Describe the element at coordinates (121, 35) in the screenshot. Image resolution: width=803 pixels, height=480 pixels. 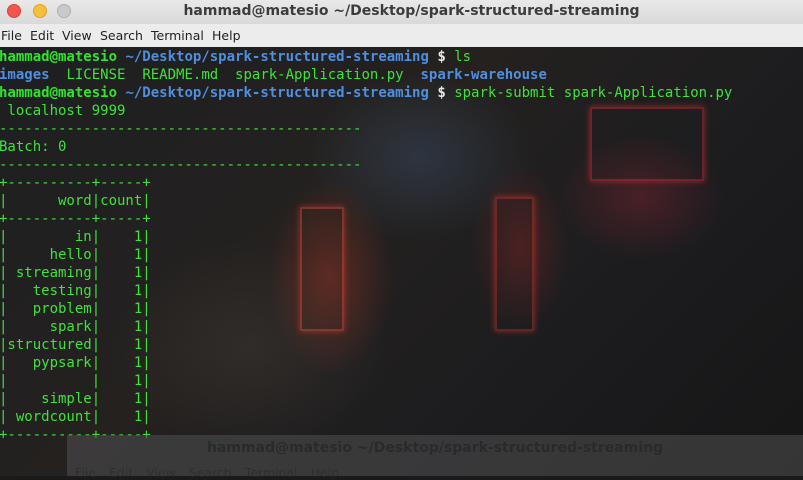
I see `menu-search: Search` at that location.